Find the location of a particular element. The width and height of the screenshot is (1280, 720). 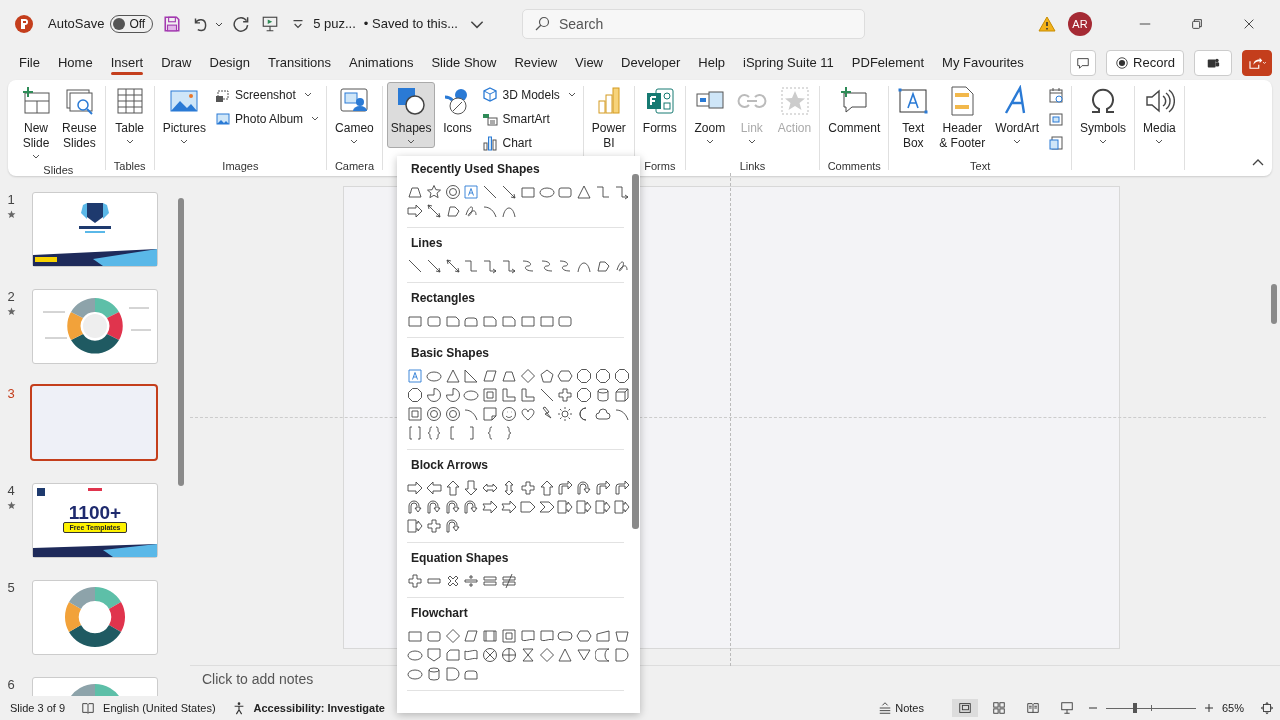

triangle-shape-icon is located at coordinates (584, 192).